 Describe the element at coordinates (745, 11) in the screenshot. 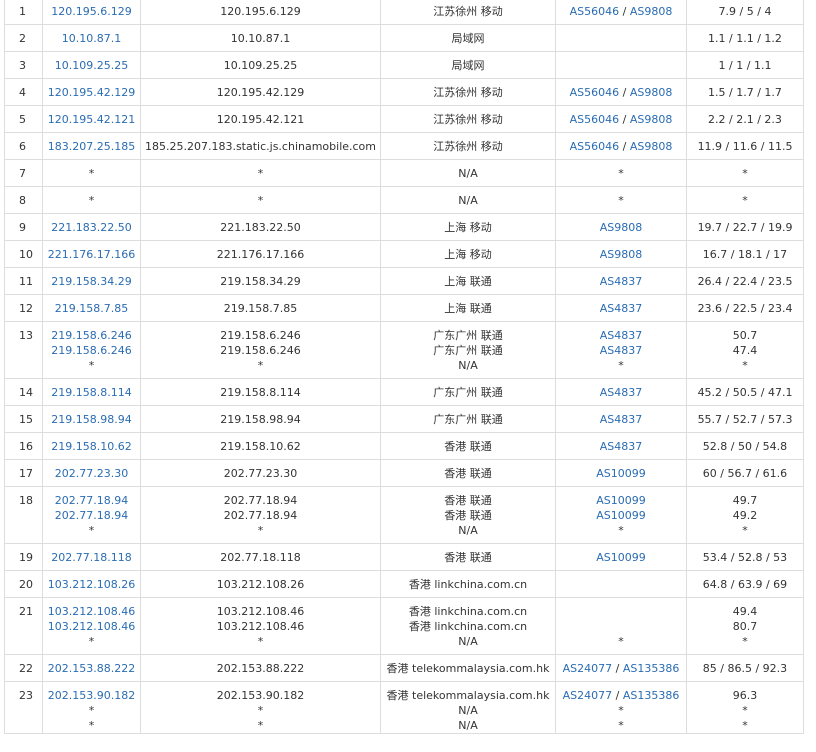

I see `latency-value: 7.9 / 5 / 4` at that location.